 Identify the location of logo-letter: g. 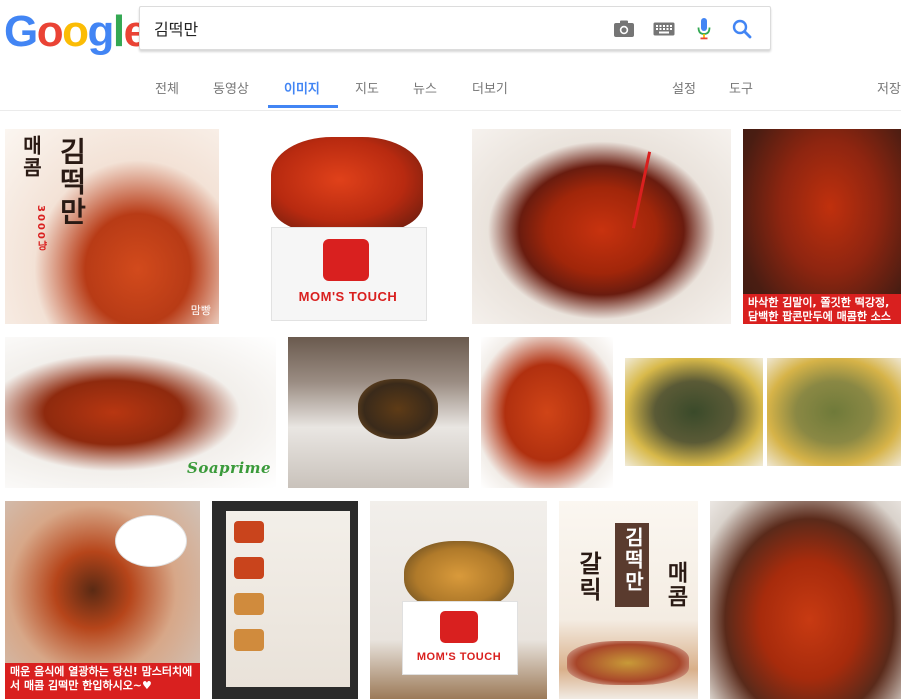
(101, 31).